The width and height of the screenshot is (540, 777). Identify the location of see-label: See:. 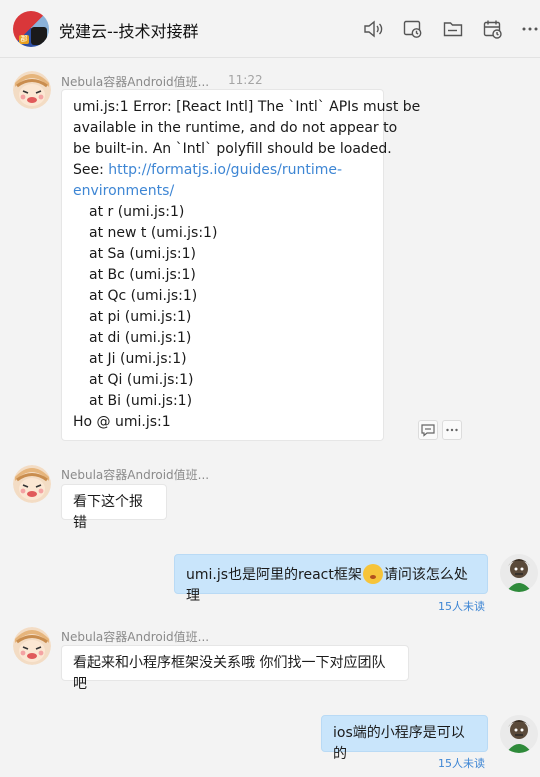
(91, 170).